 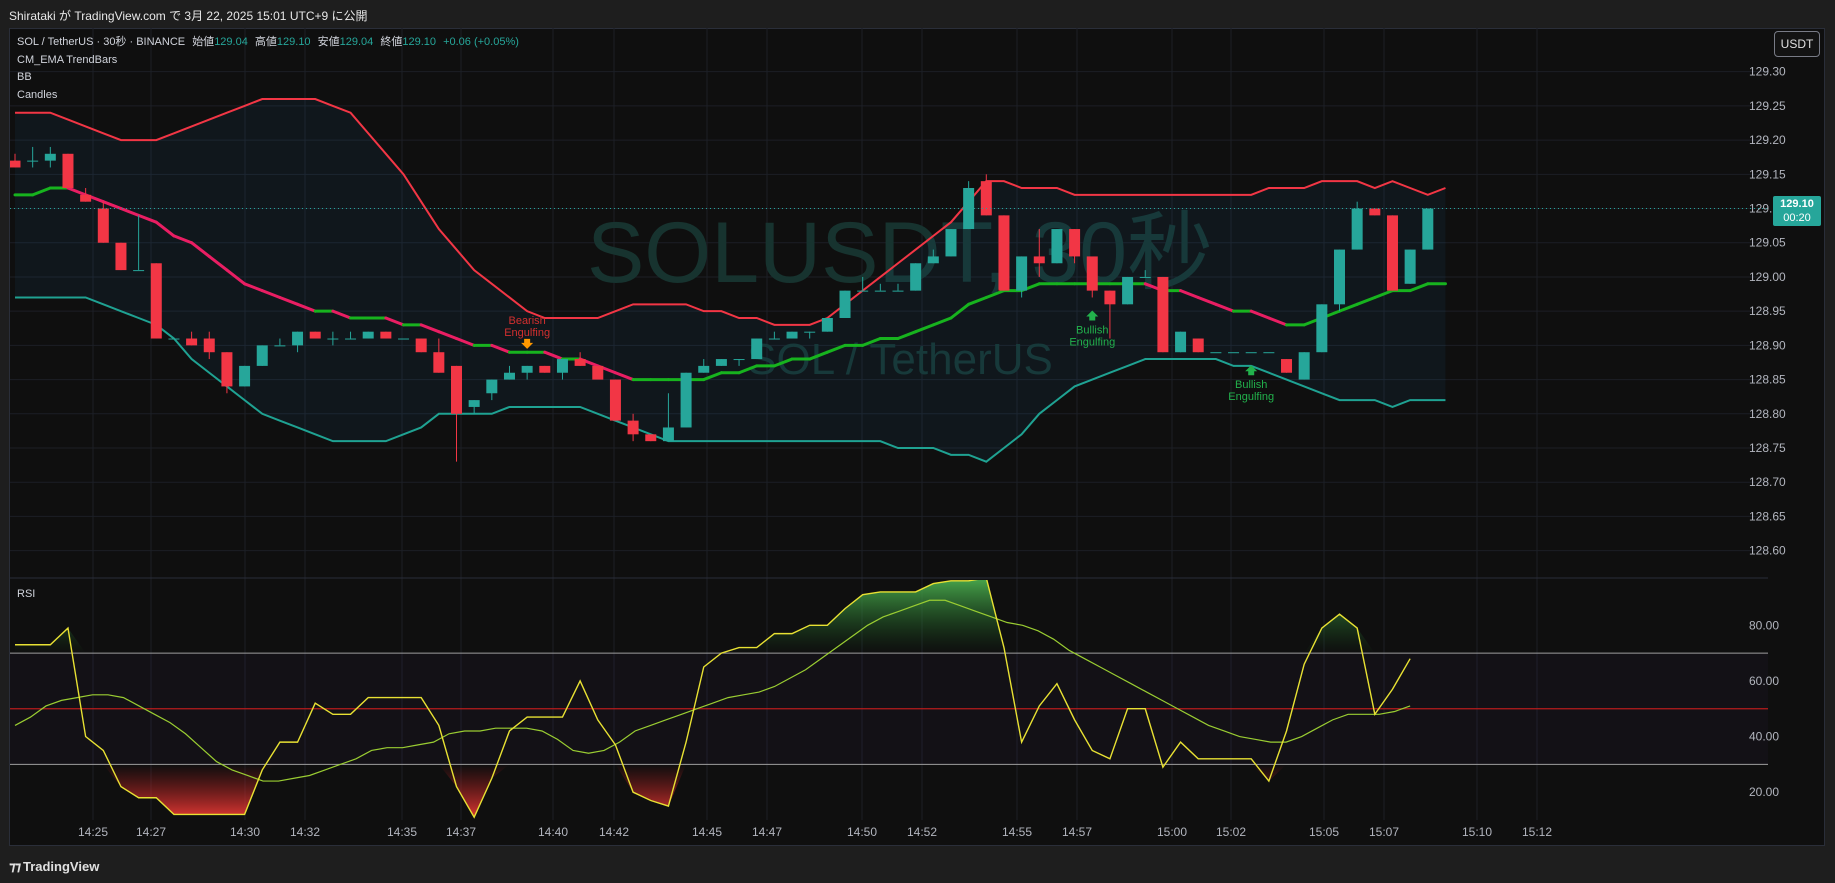 What do you see at coordinates (305, 832) in the screenshot?
I see `time-axis-tick: 14:32` at bounding box center [305, 832].